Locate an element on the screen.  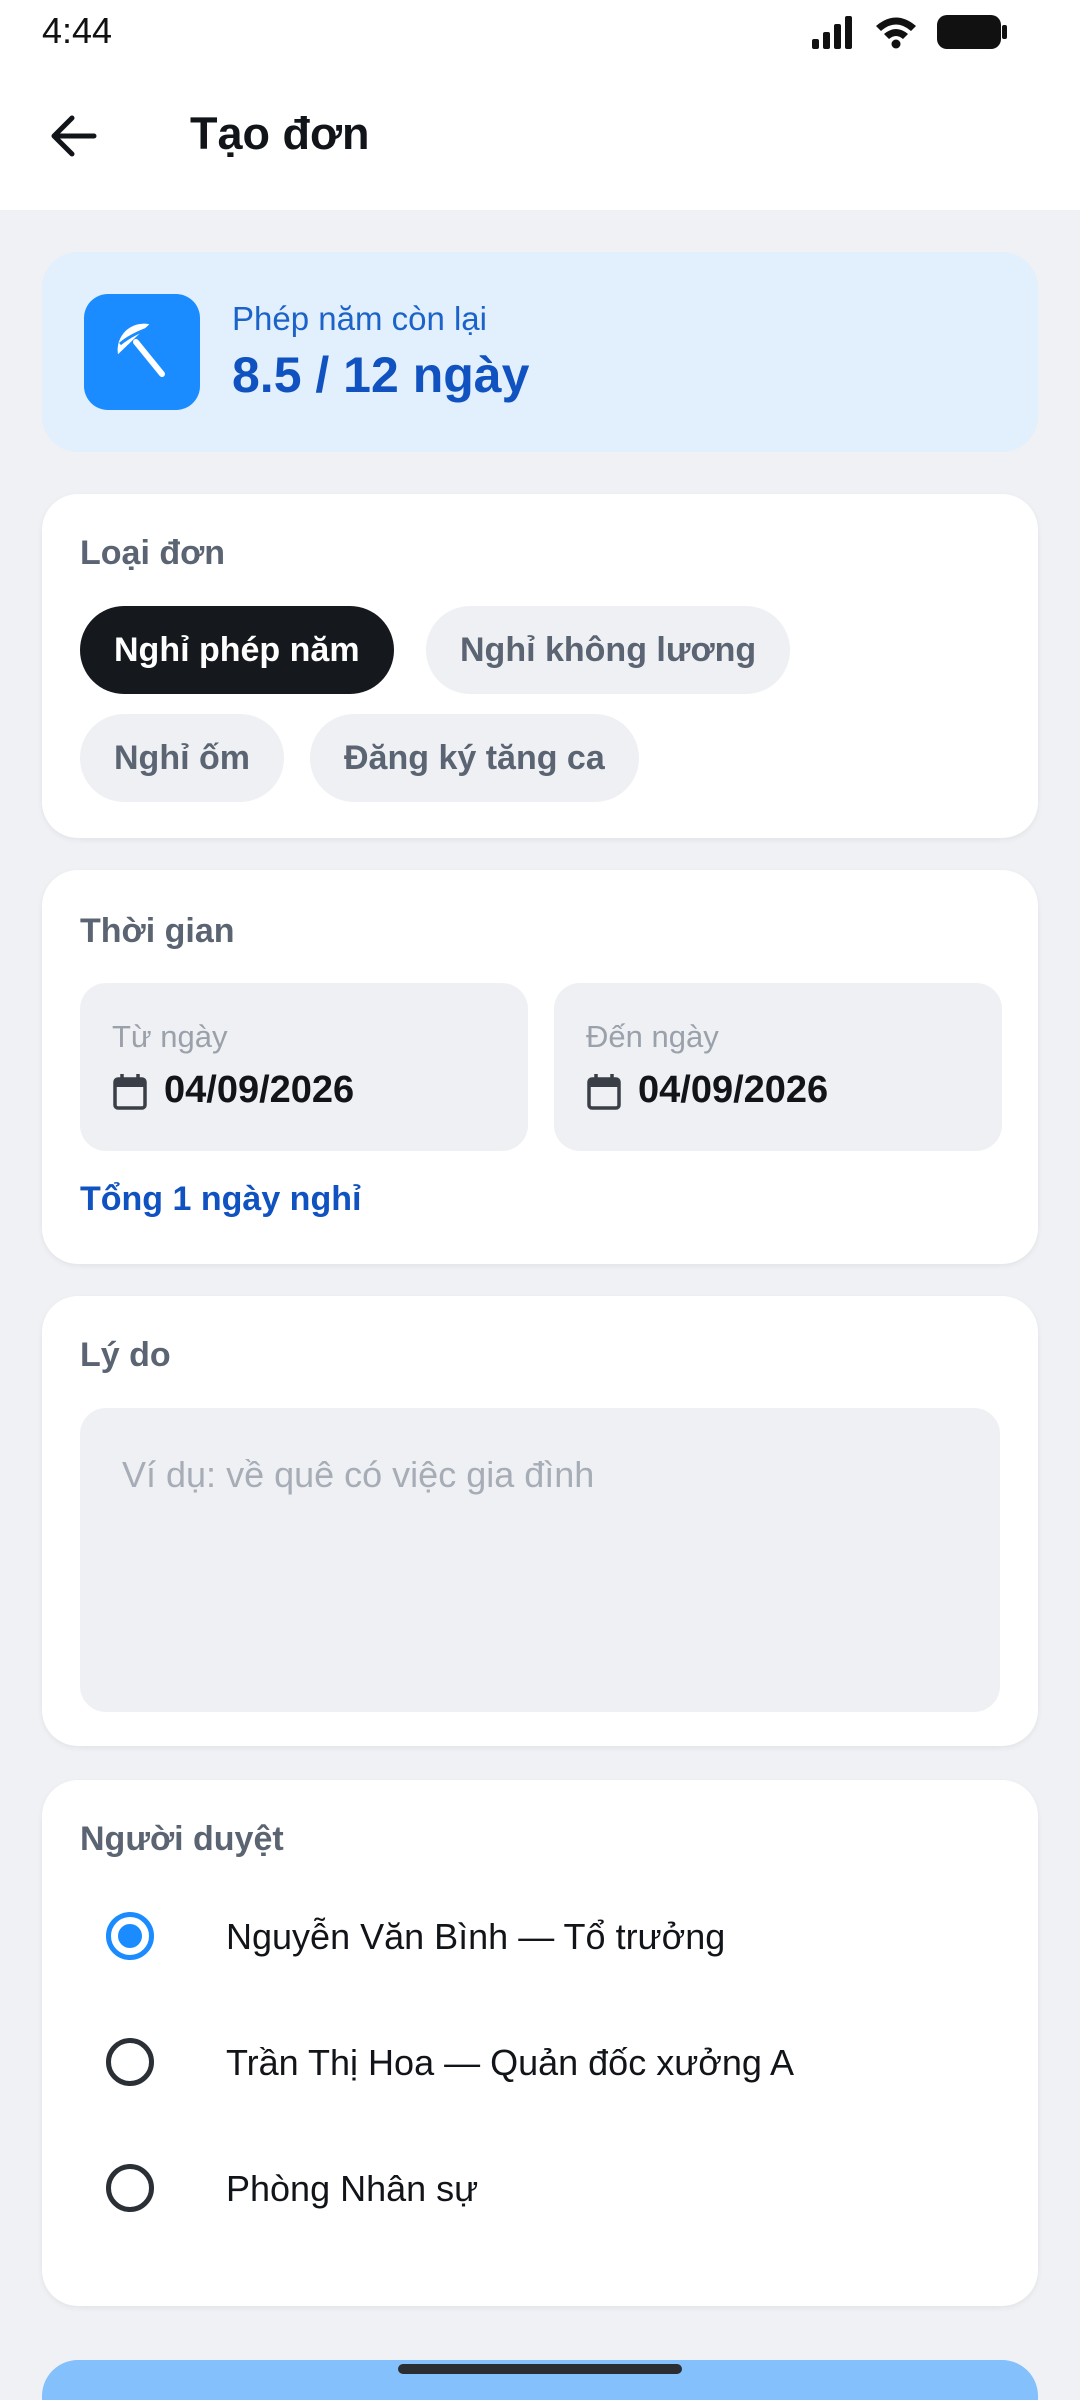
approver-label: Phòng Nhân sự is located at coordinates (352, 2188).